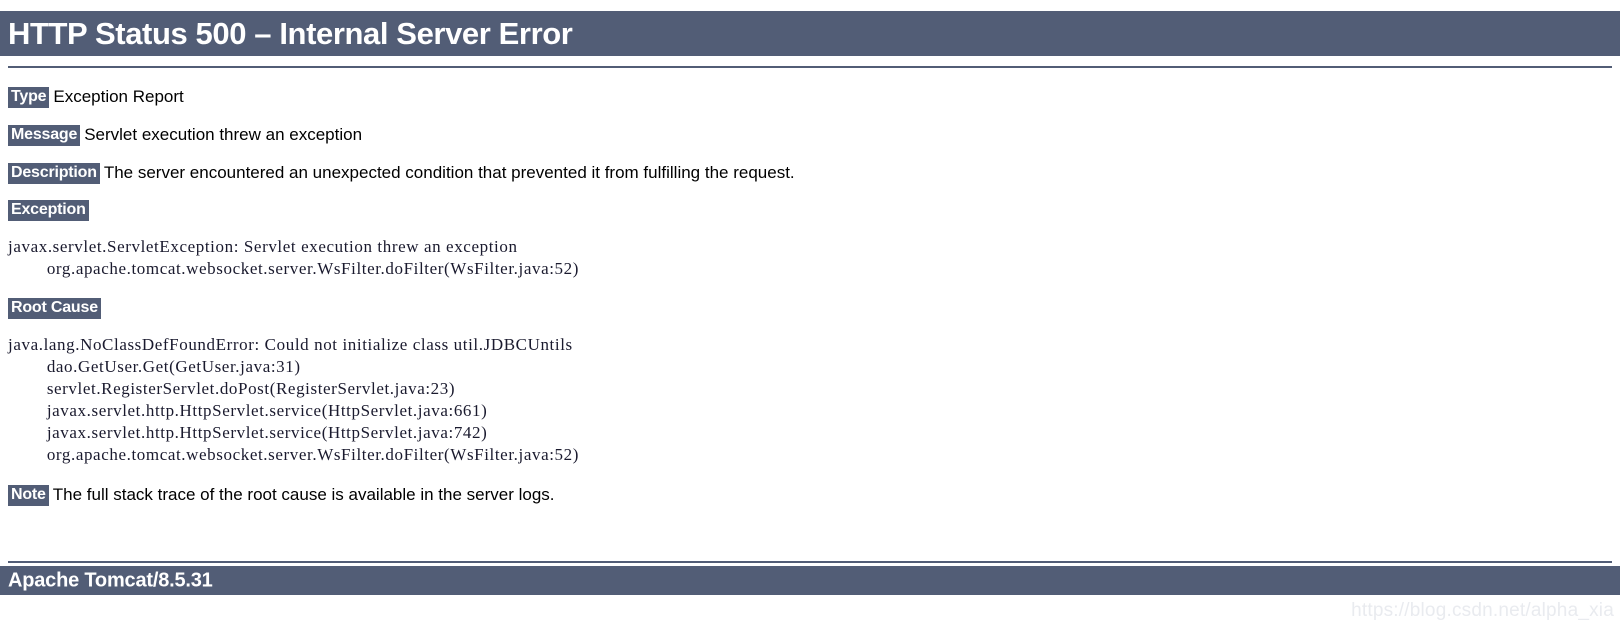 The height and width of the screenshot is (634, 1620). What do you see at coordinates (54, 173) in the screenshot?
I see `description-label: Description` at bounding box center [54, 173].